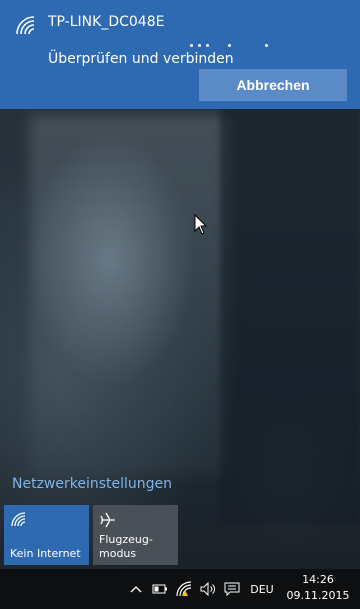 The image size is (360, 609). I want to click on input-language-button: DEU, so click(262, 589).